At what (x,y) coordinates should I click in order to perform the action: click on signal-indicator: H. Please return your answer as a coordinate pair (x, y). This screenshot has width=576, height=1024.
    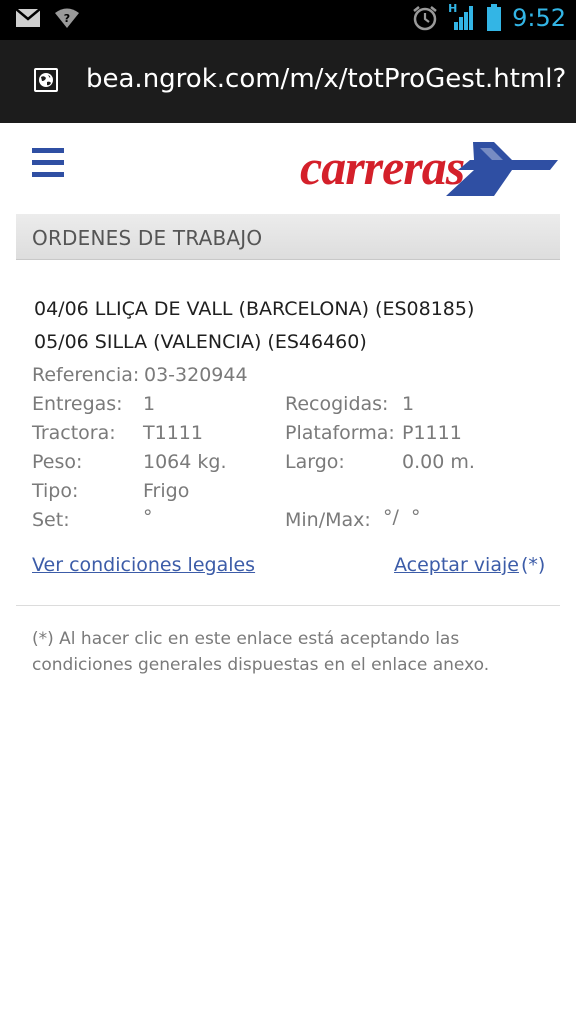
    Looking at the image, I should click on (462, 17).